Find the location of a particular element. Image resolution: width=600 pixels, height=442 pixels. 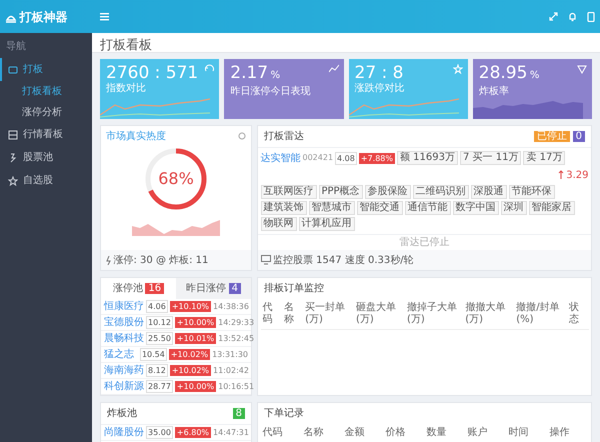

radar-message: 雷达已停止 is located at coordinates (425, 243).